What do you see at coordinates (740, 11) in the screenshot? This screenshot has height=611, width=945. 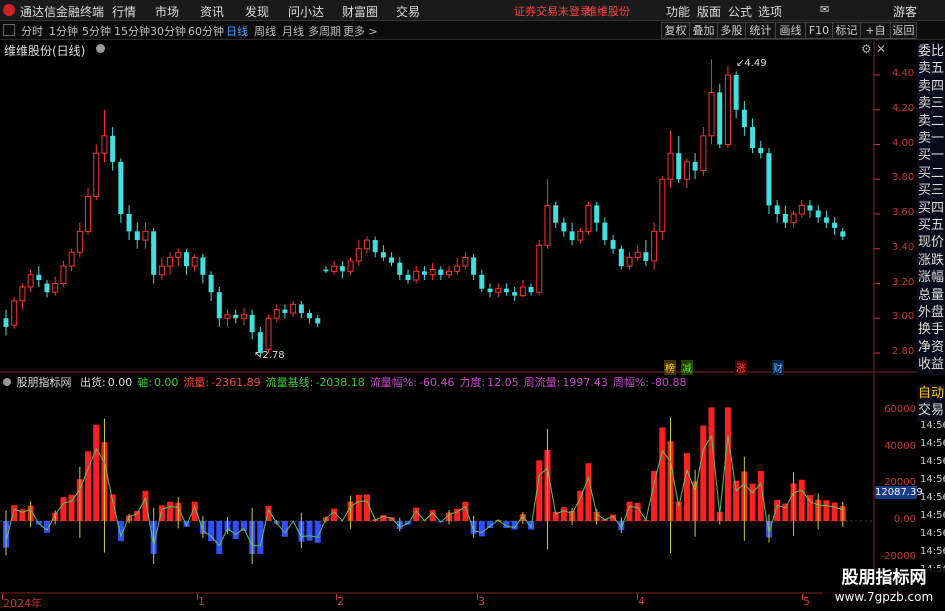 I see `menu-right-item-2: 公式` at bounding box center [740, 11].